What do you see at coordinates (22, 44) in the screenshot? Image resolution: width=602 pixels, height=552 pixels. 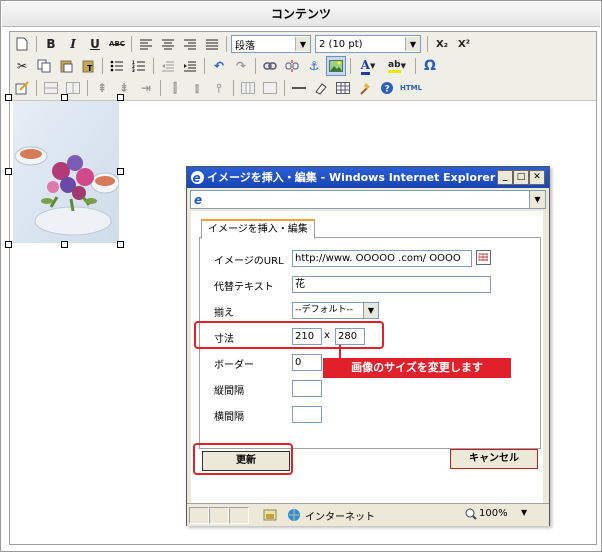 I see `new-document-icon` at bounding box center [22, 44].